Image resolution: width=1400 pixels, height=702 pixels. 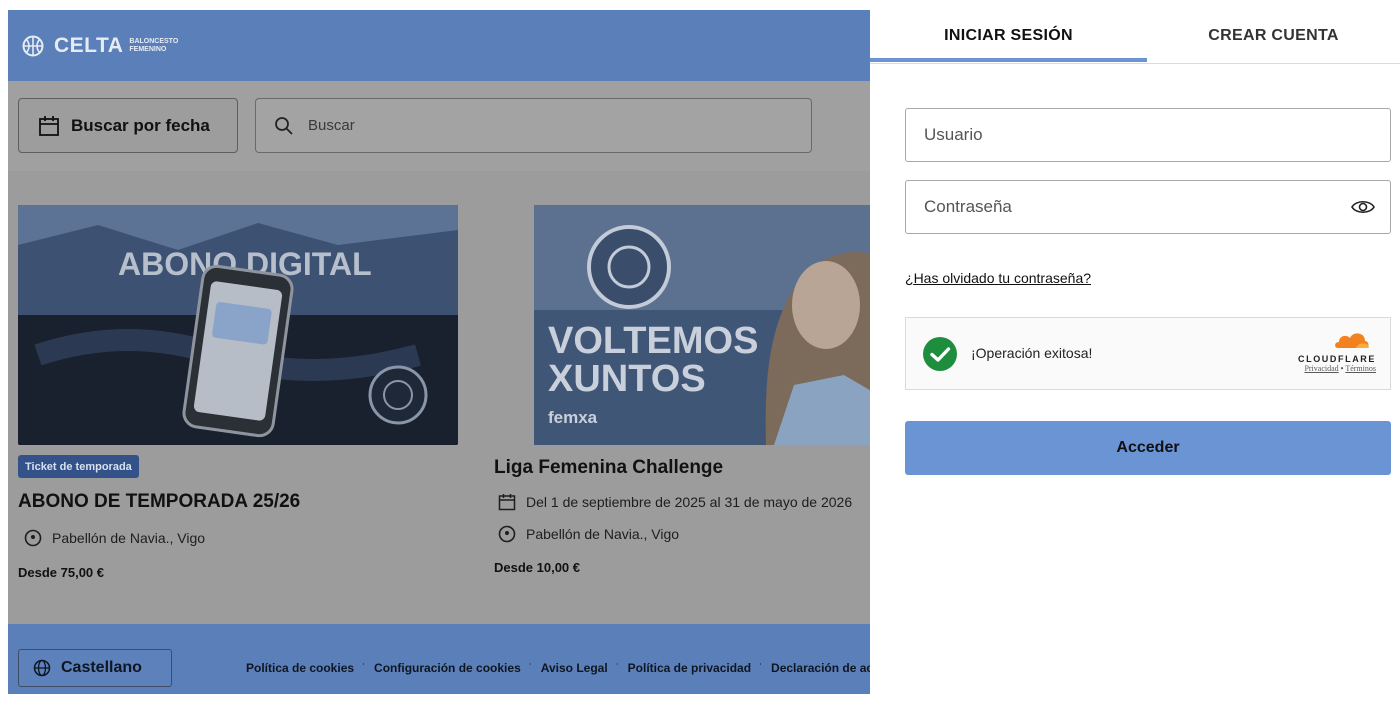 I want to click on login-button: Acceder, so click(x=1148, y=448).